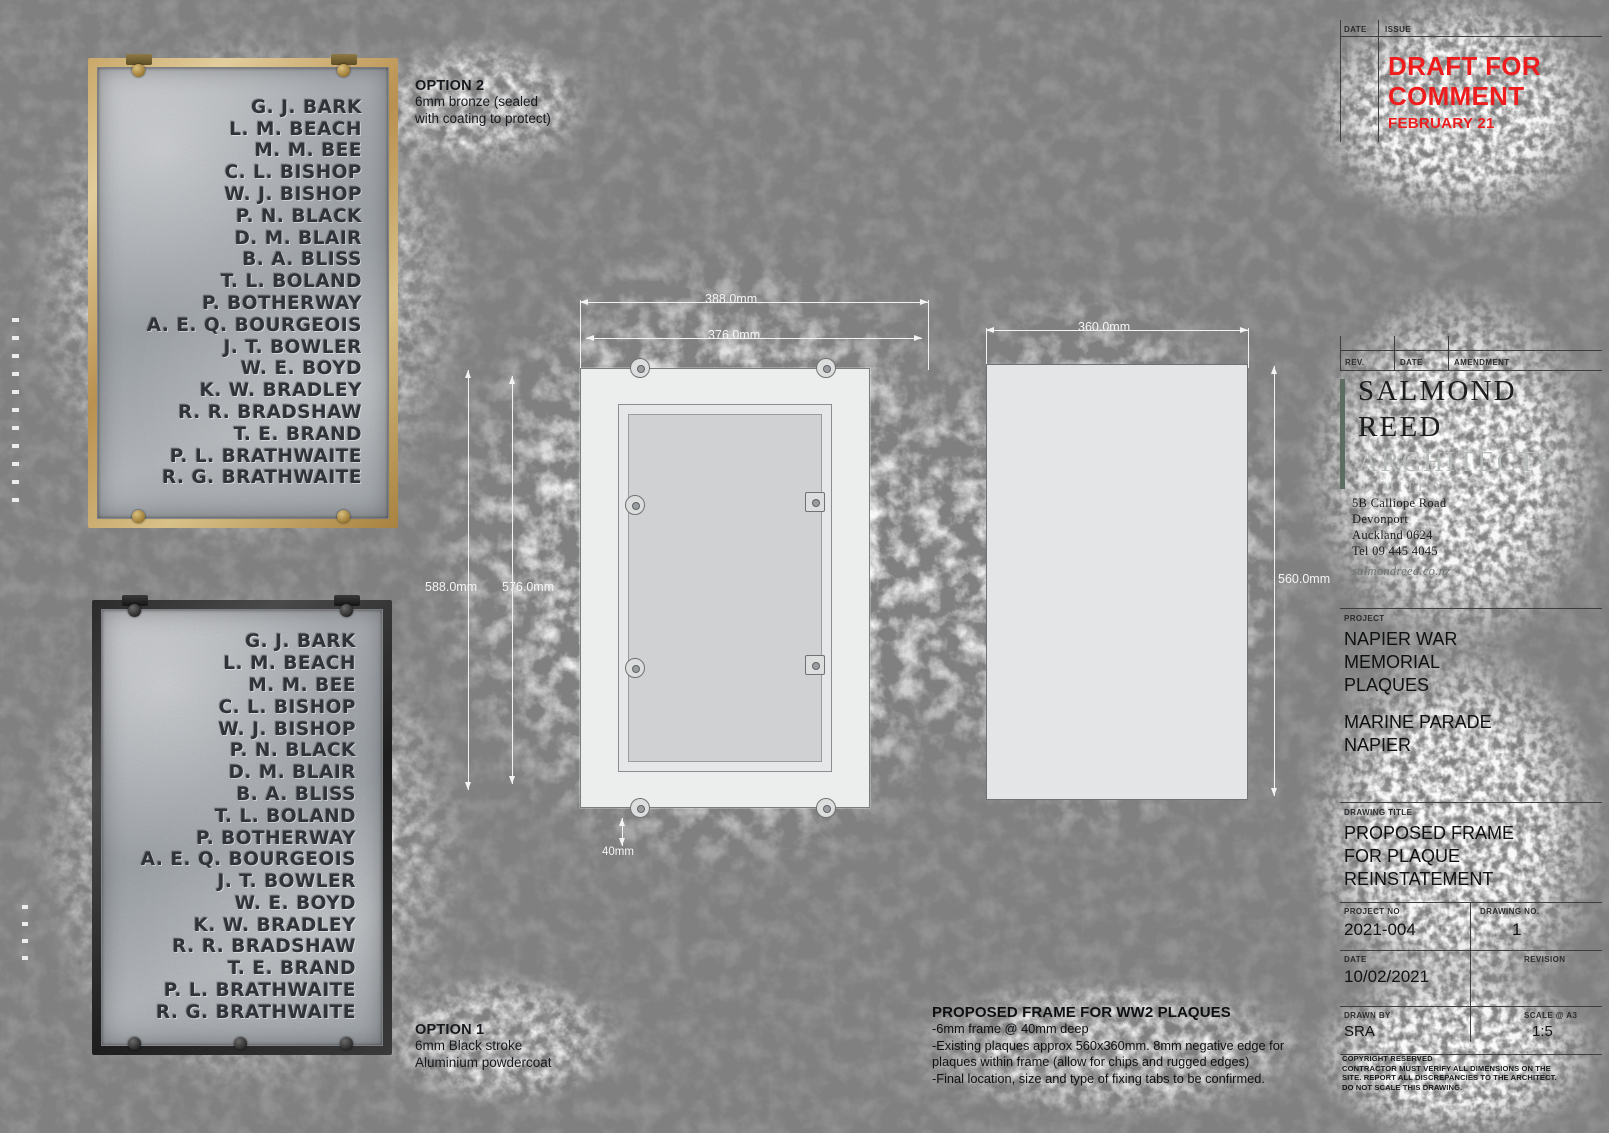  Describe the element at coordinates (1471, 1006) in the screenshot. I see `drawnby-rule` at that location.